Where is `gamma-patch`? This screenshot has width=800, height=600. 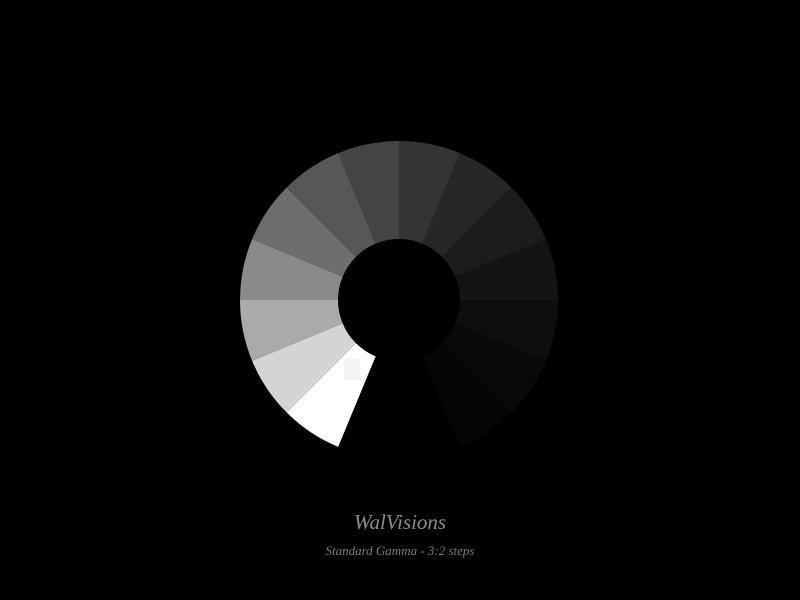
gamma-patch is located at coordinates (352, 369).